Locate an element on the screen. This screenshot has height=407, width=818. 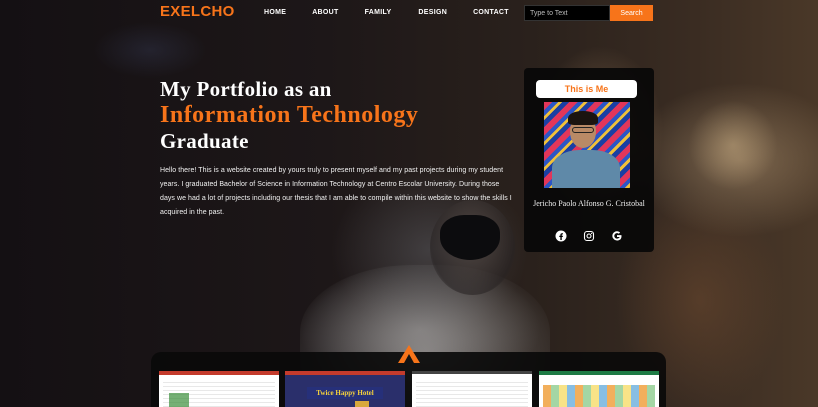
background-face-mask is located at coordinates (470, 237).